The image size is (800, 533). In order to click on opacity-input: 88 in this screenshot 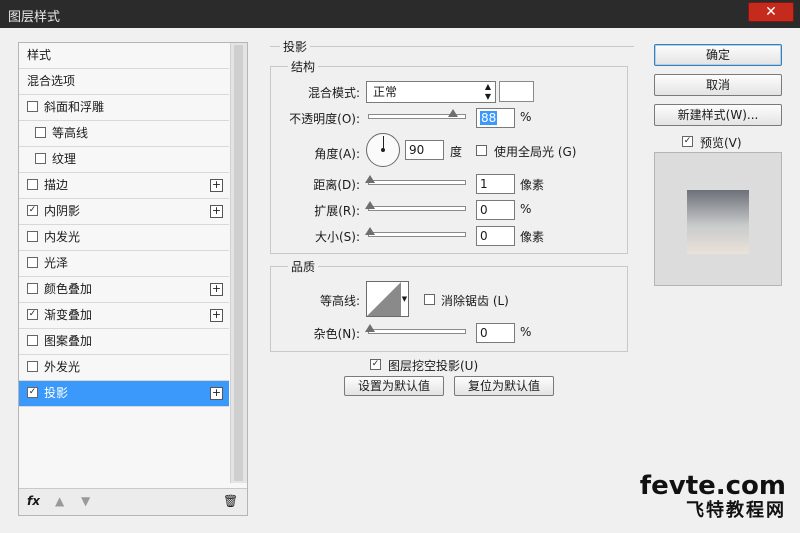, I will do `click(495, 118)`.